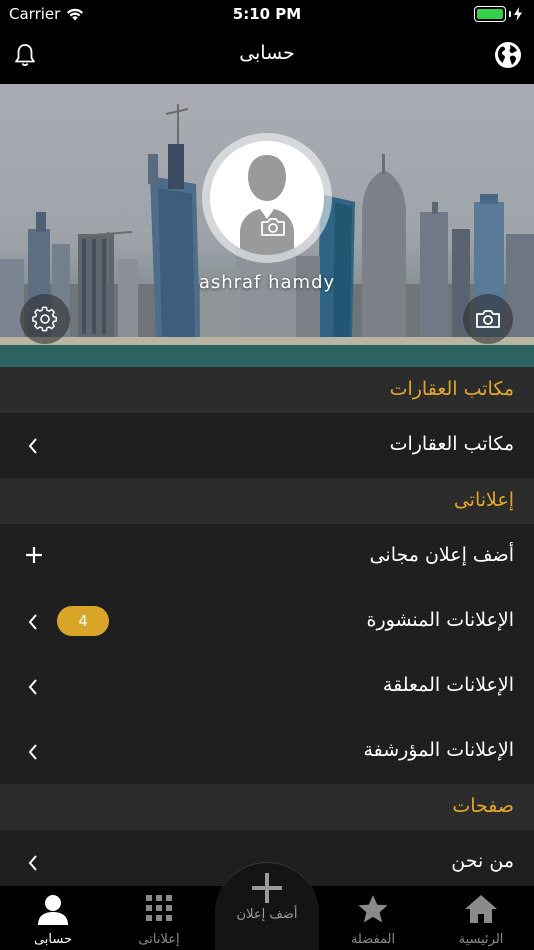  Describe the element at coordinates (451, 389) in the screenshot. I see `section-title: مكاتب العقارات` at that location.